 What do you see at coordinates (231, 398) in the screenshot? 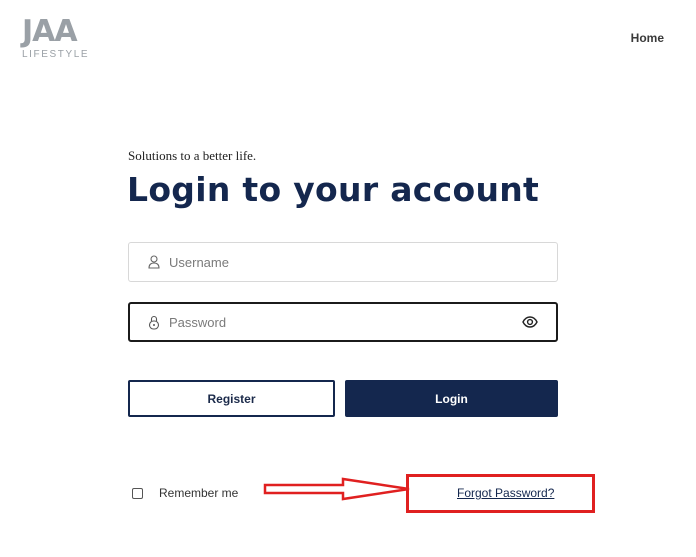
I see `register-button: Register` at bounding box center [231, 398].